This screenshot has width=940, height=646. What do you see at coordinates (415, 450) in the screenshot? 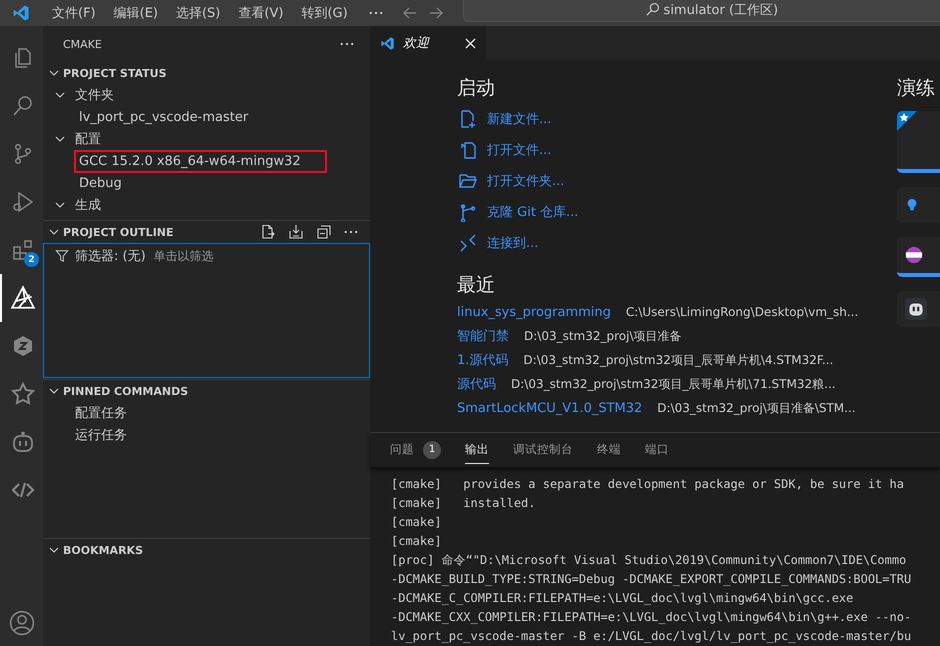
I see `panel-tab: 问题 1` at bounding box center [415, 450].